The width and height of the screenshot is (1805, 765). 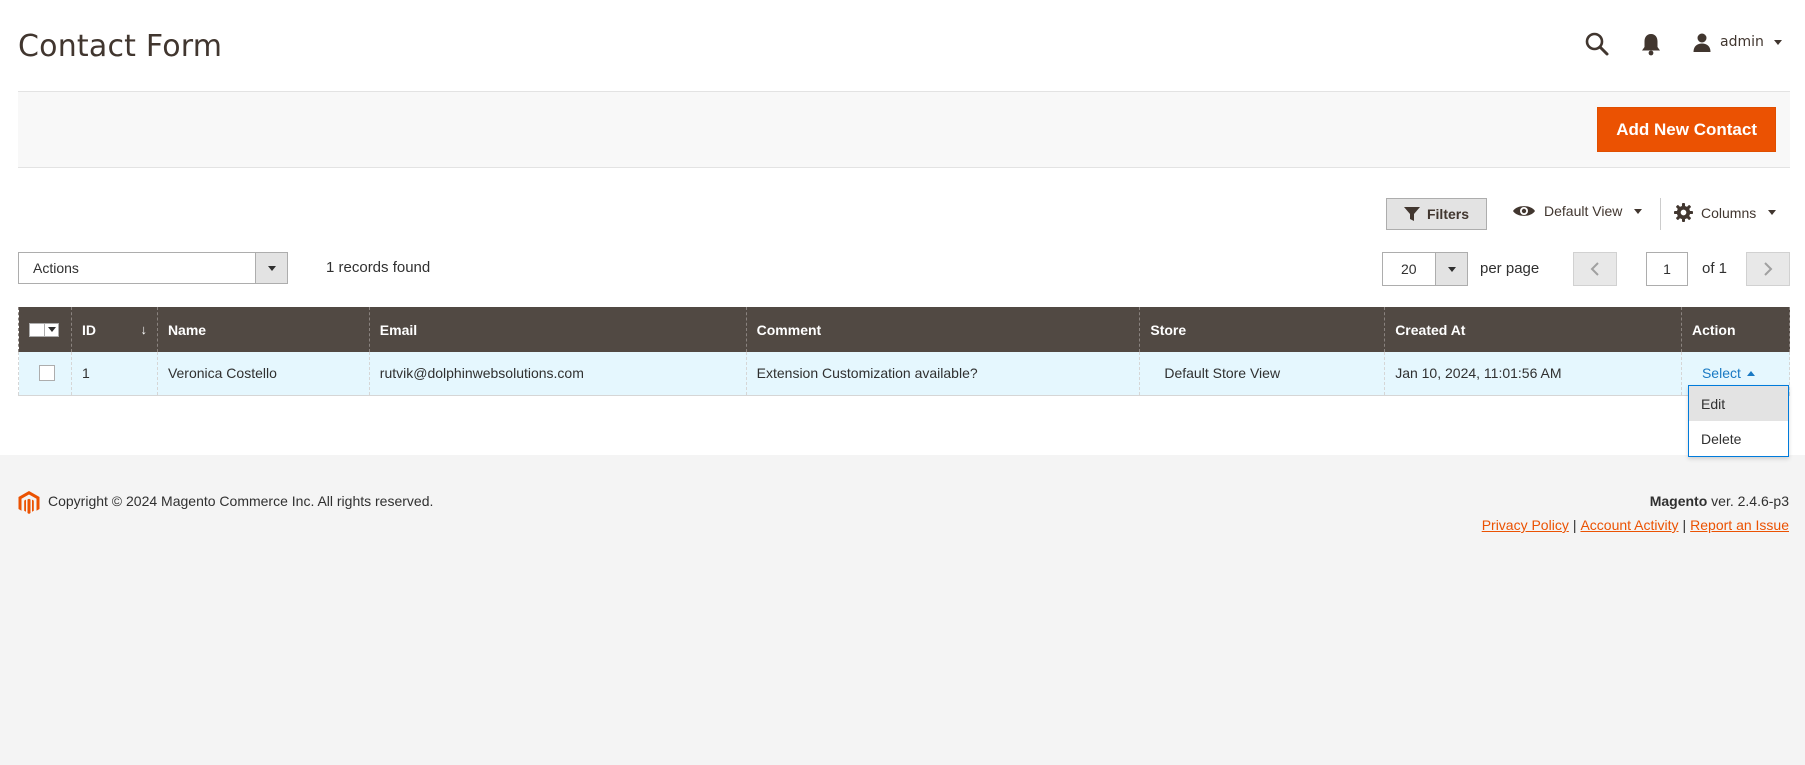 What do you see at coordinates (1750, 373) in the screenshot?
I see `chevron-up-icon` at bounding box center [1750, 373].